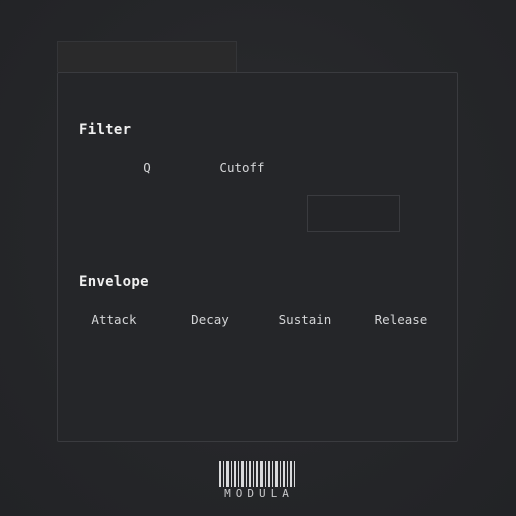 The width and height of the screenshot is (516, 516). I want to click on envelope-section-title: Envelope, so click(114, 282).